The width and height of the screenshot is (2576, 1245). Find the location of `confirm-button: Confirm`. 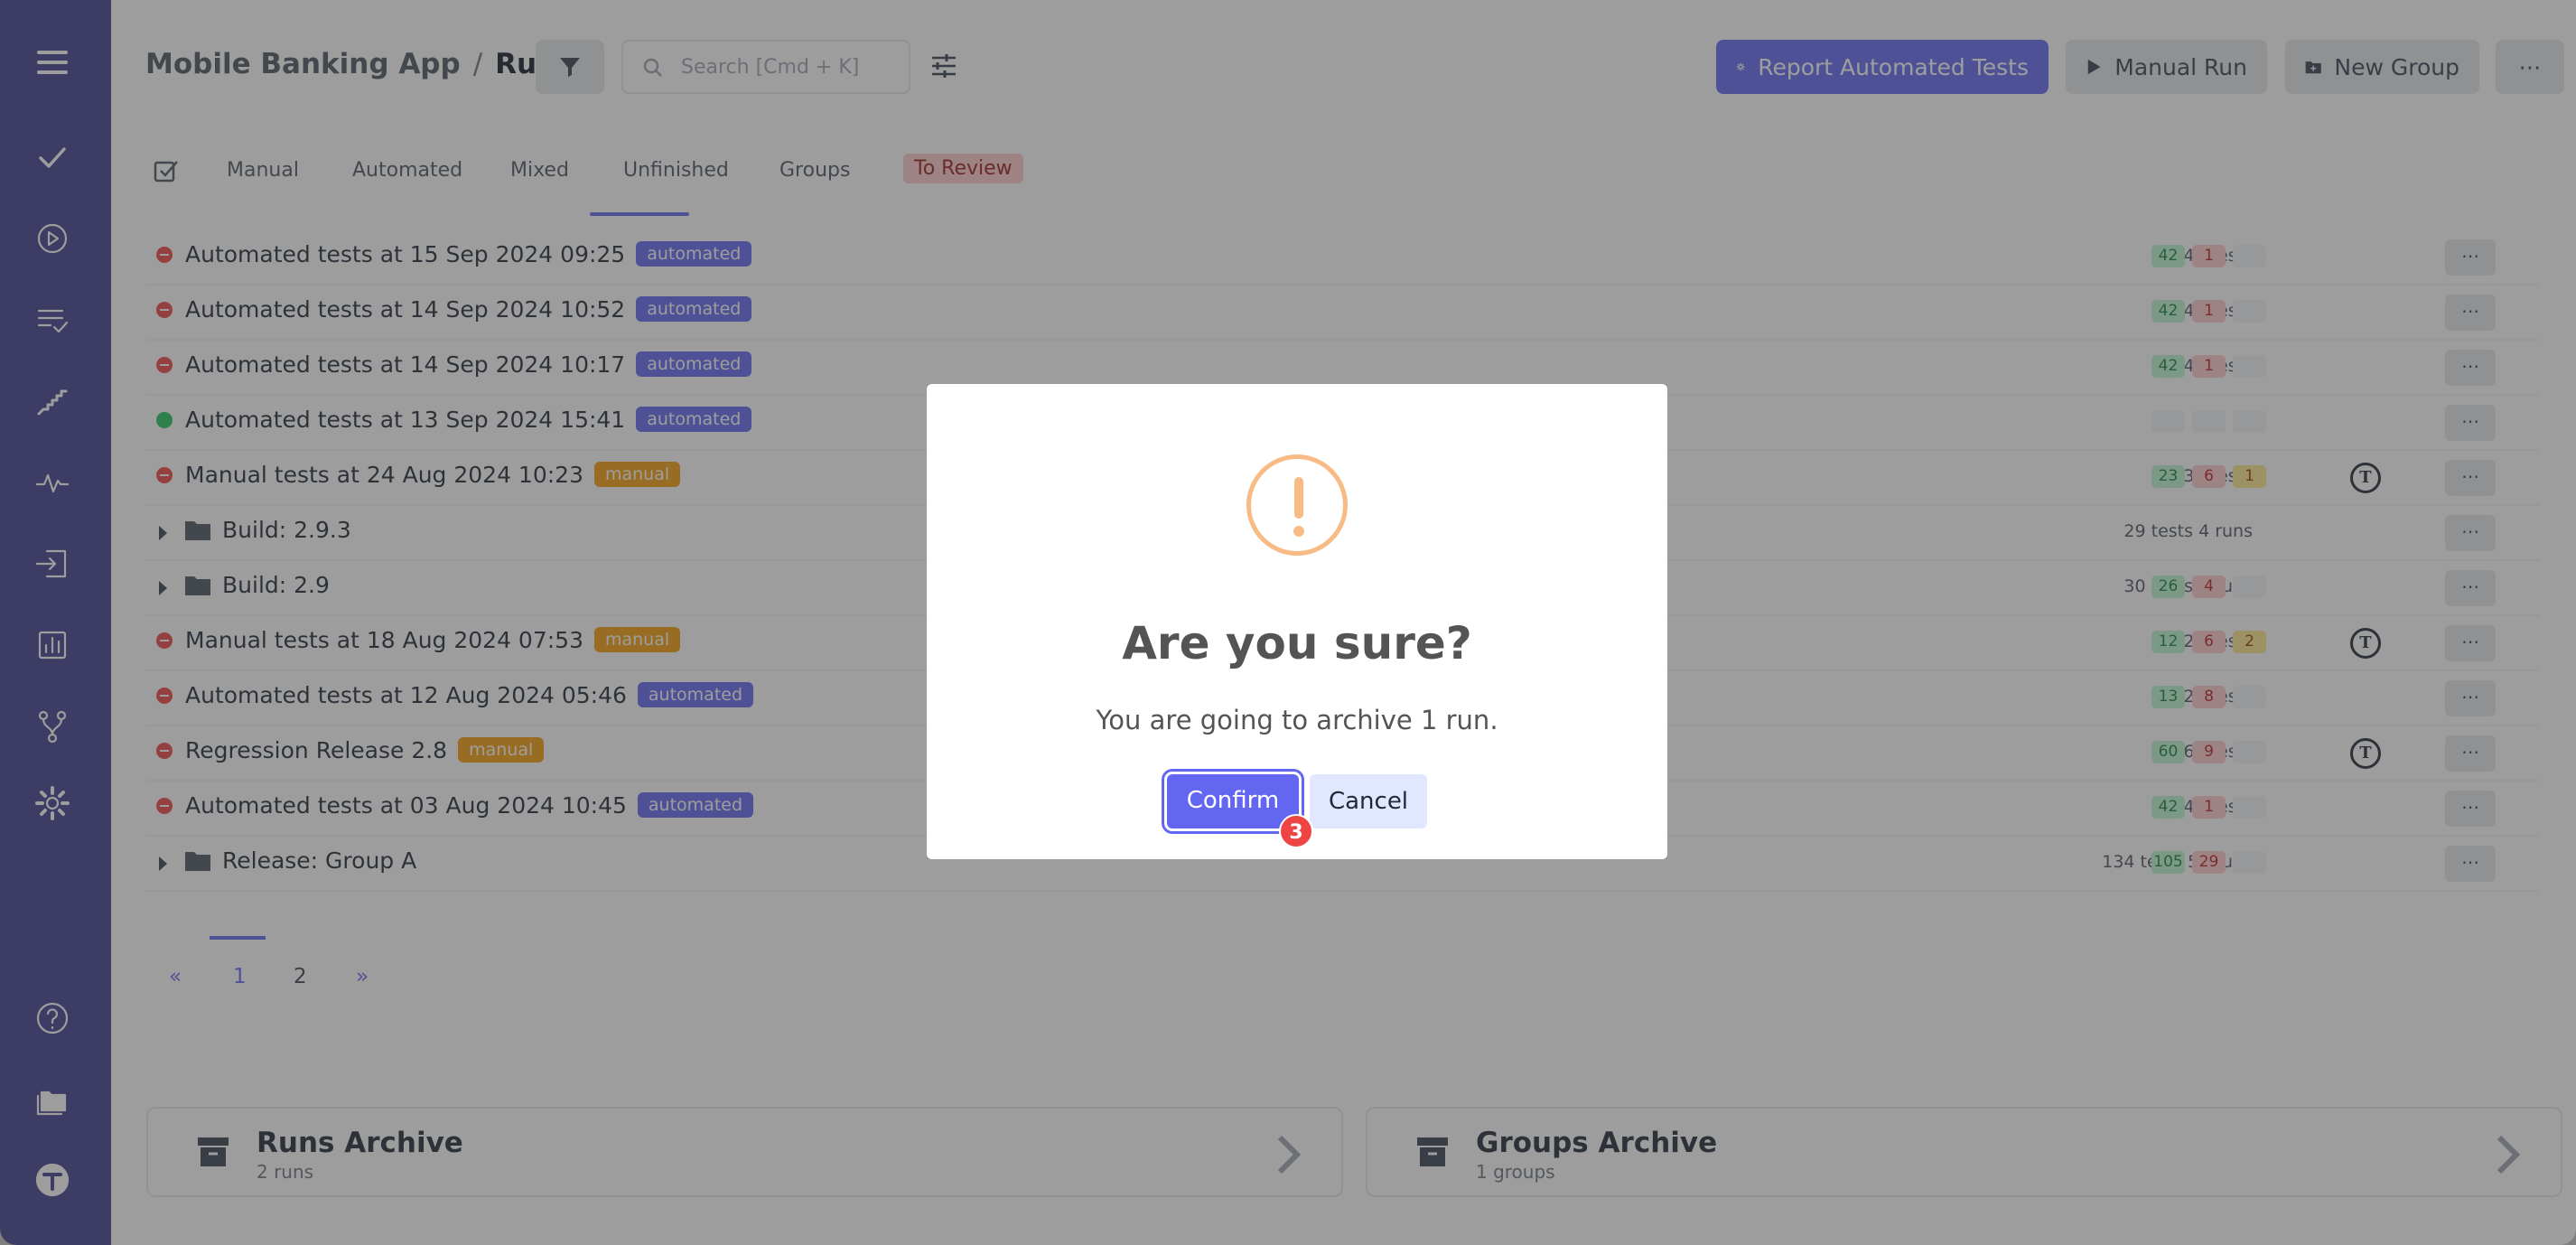

confirm-button: Confirm is located at coordinates (1233, 801).